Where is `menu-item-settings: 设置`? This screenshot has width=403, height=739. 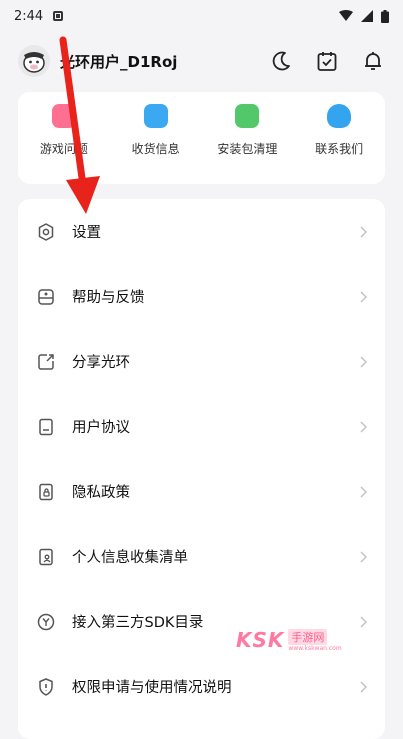 menu-item-settings: 设置 is located at coordinates (201, 231).